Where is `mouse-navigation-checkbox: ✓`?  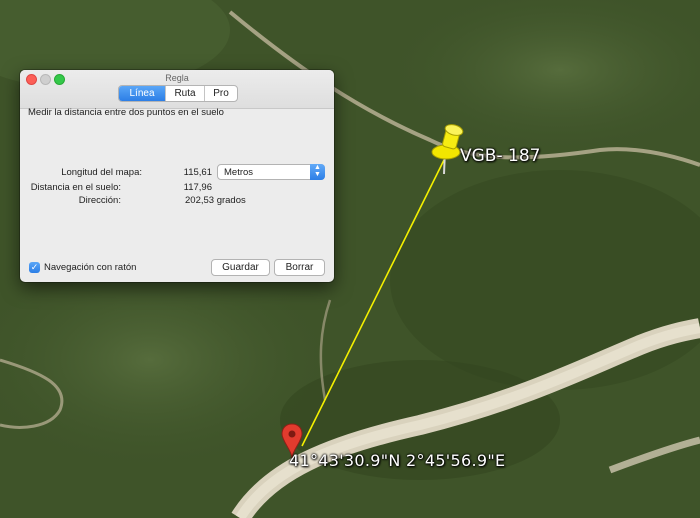 mouse-navigation-checkbox: ✓ is located at coordinates (34, 267).